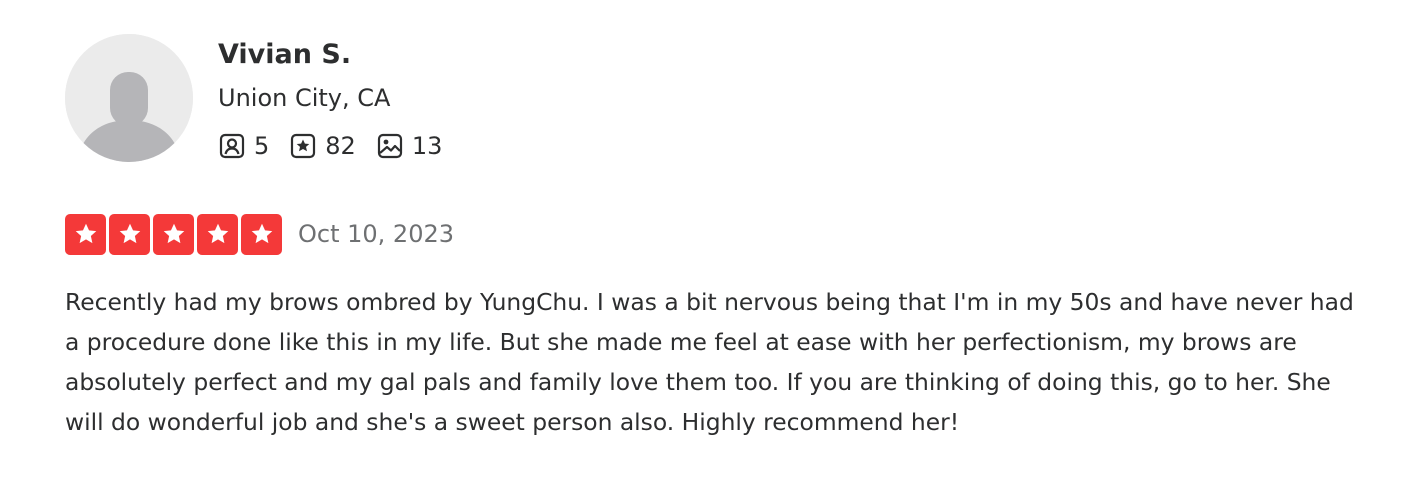 The width and height of the screenshot is (1403, 477). I want to click on reviews-count: 82, so click(340, 146).